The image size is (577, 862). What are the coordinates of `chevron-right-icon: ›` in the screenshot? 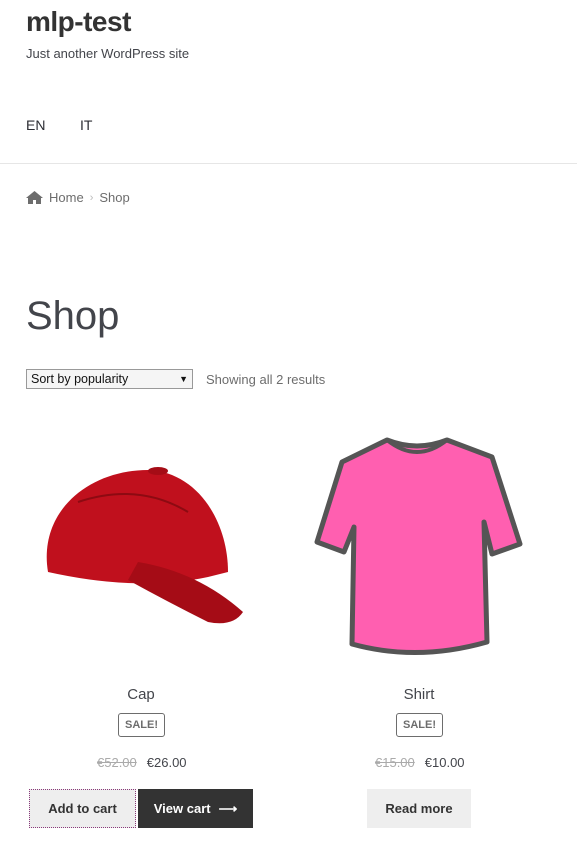 It's located at (91, 197).